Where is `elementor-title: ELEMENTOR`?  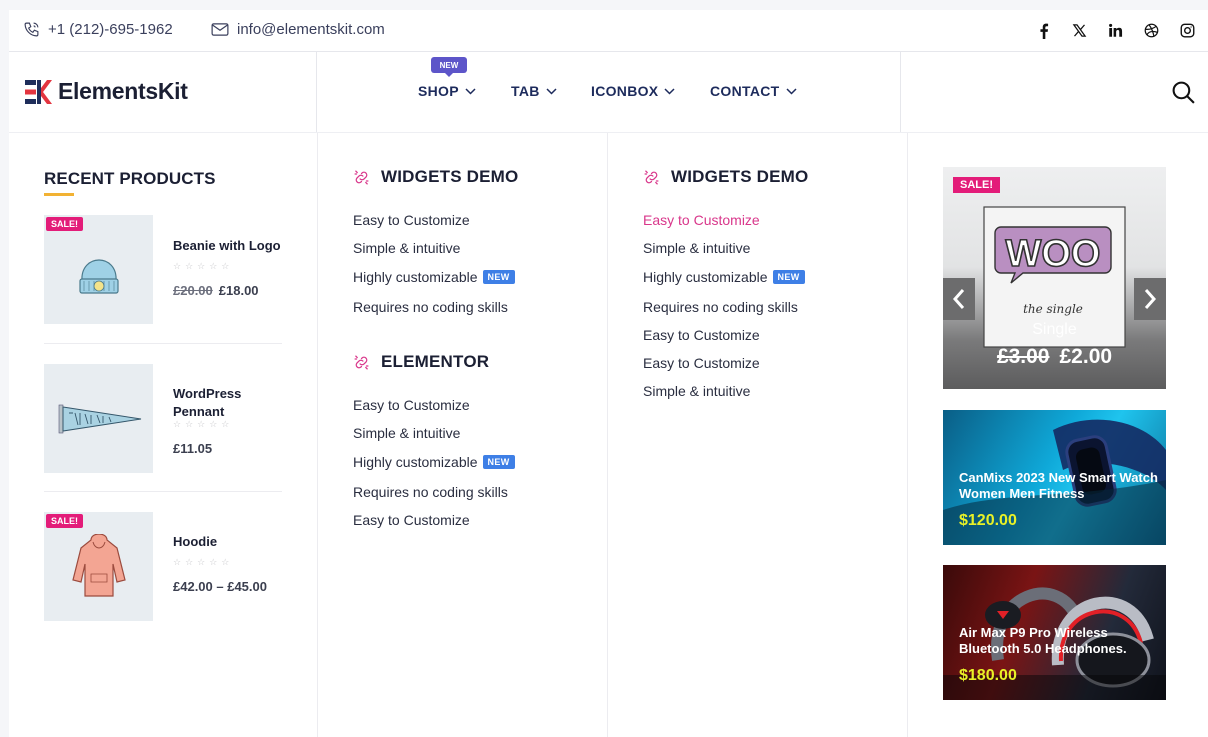 elementor-title: ELEMENTOR is located at coordinates (421, 362).